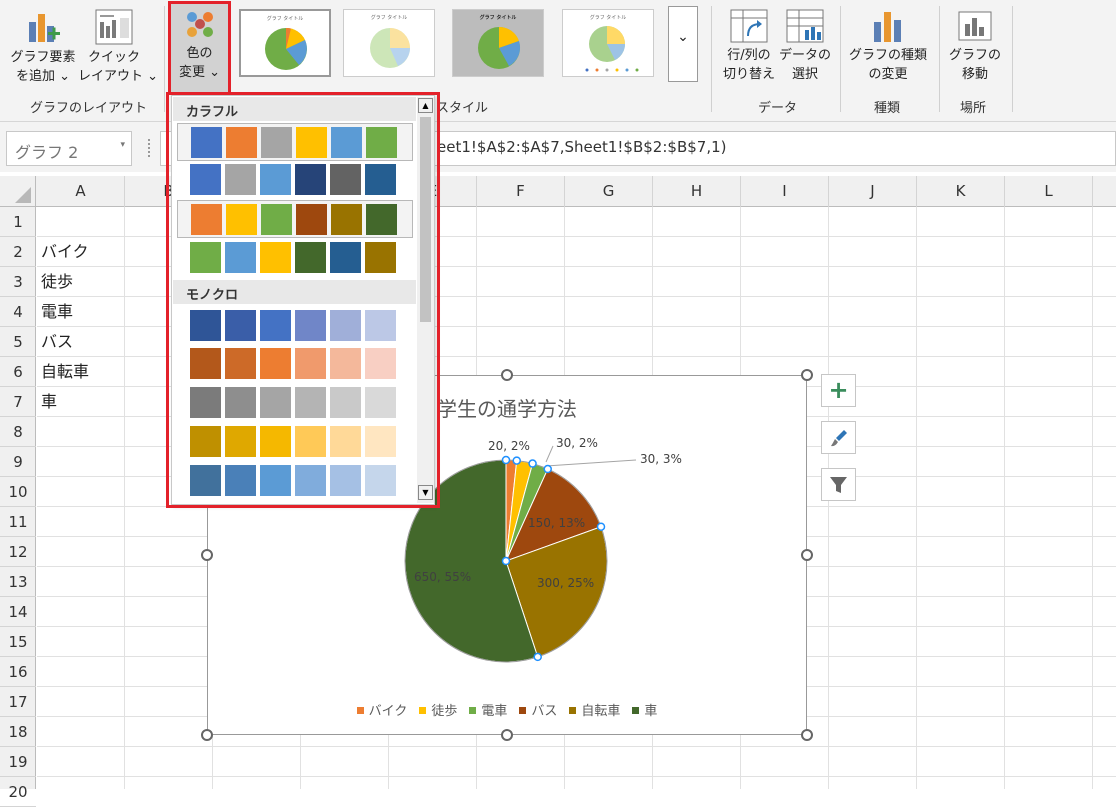 The height and width of the screenshot is (807, 1116). What do you see at coordinates (18, 492) in the screenshot?
I see `row-header-10: 10` at bounding box center [18, 492].